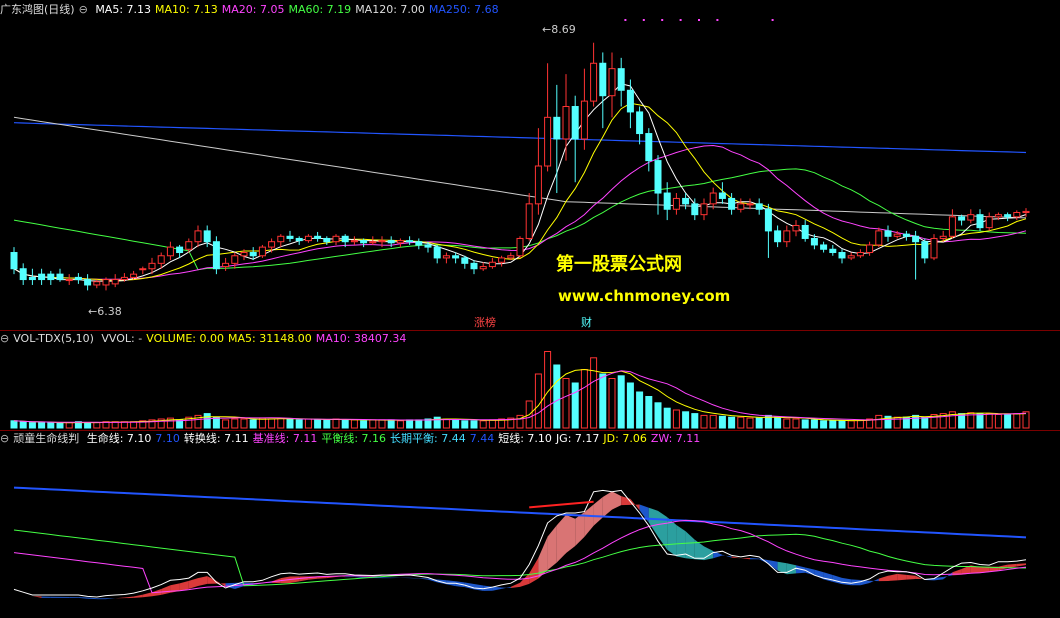 The width and height of the screenshot is (1060, 618). What do you see at coordinates (253, 9) in the screenshot?
I see `header_main-item: MA20: 7.05` at bounding box center [253, 9].